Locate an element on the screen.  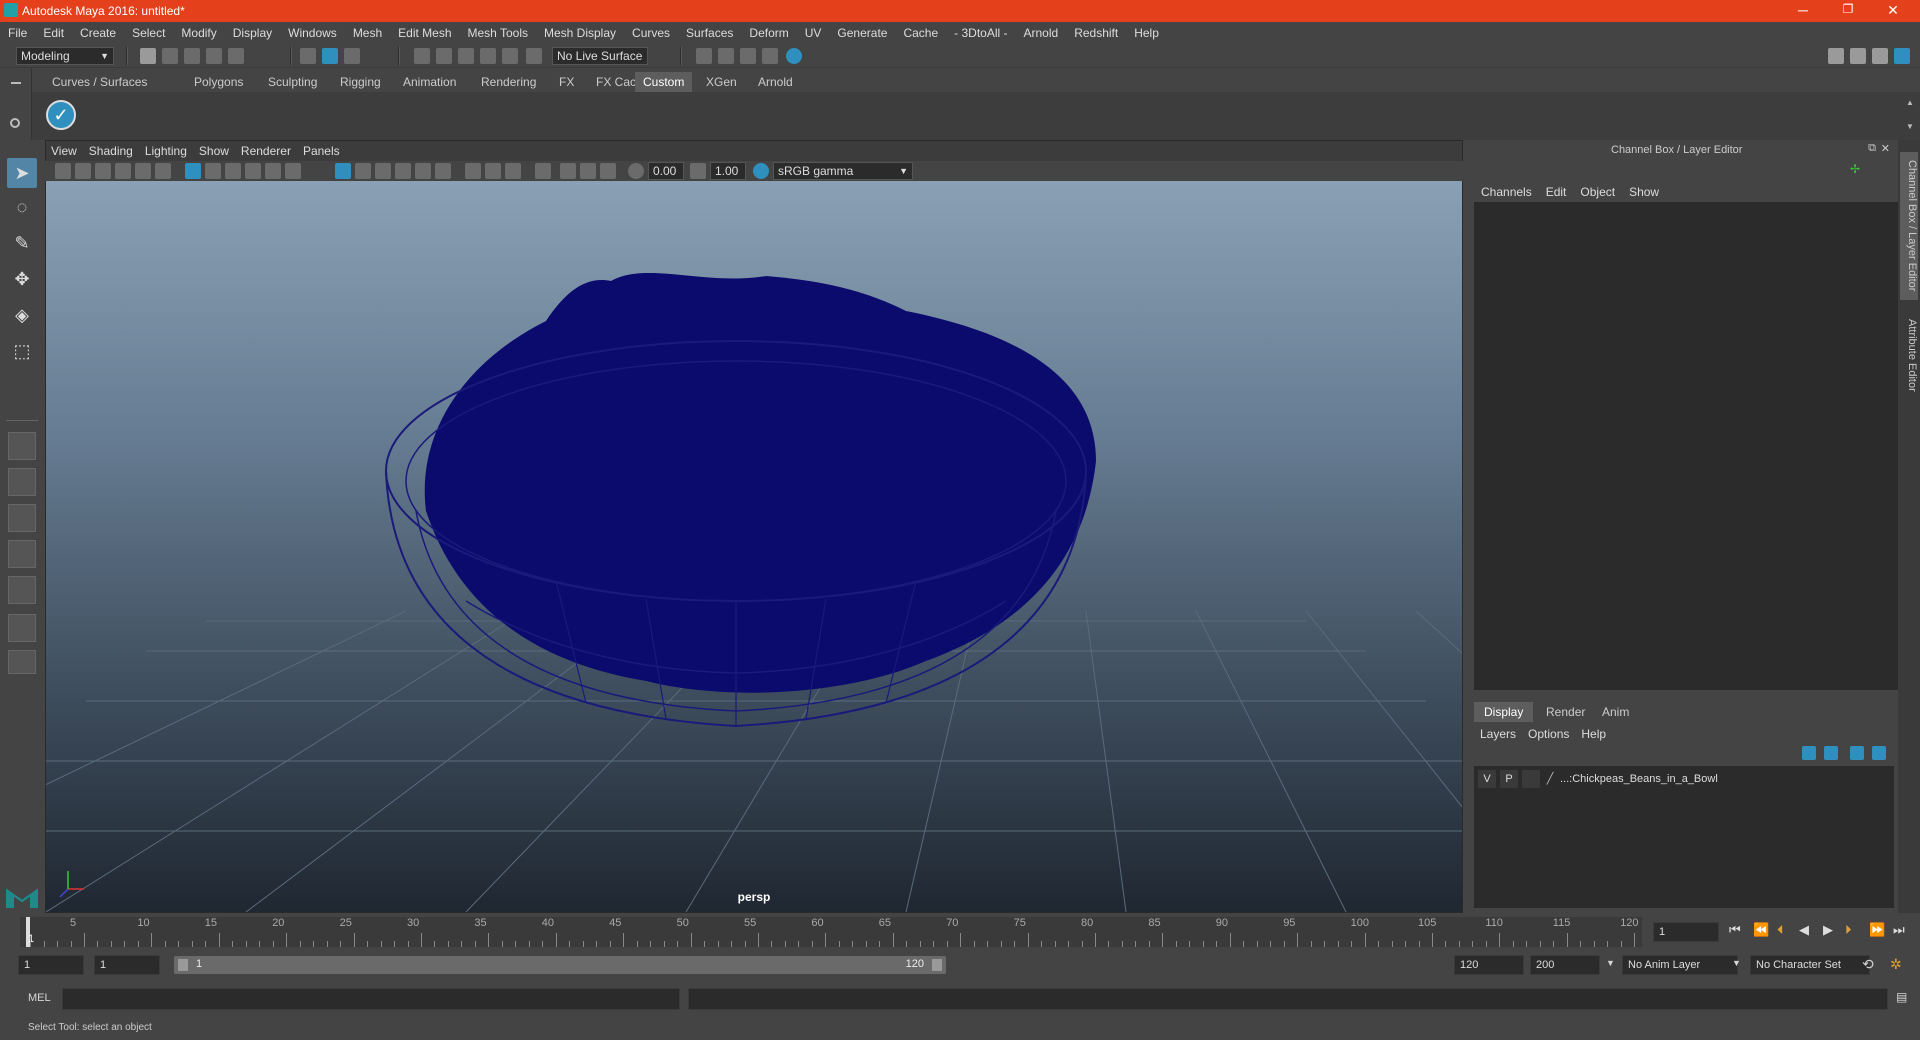
layer-tab-anim: Anim is located at coordinates (1615, 712).